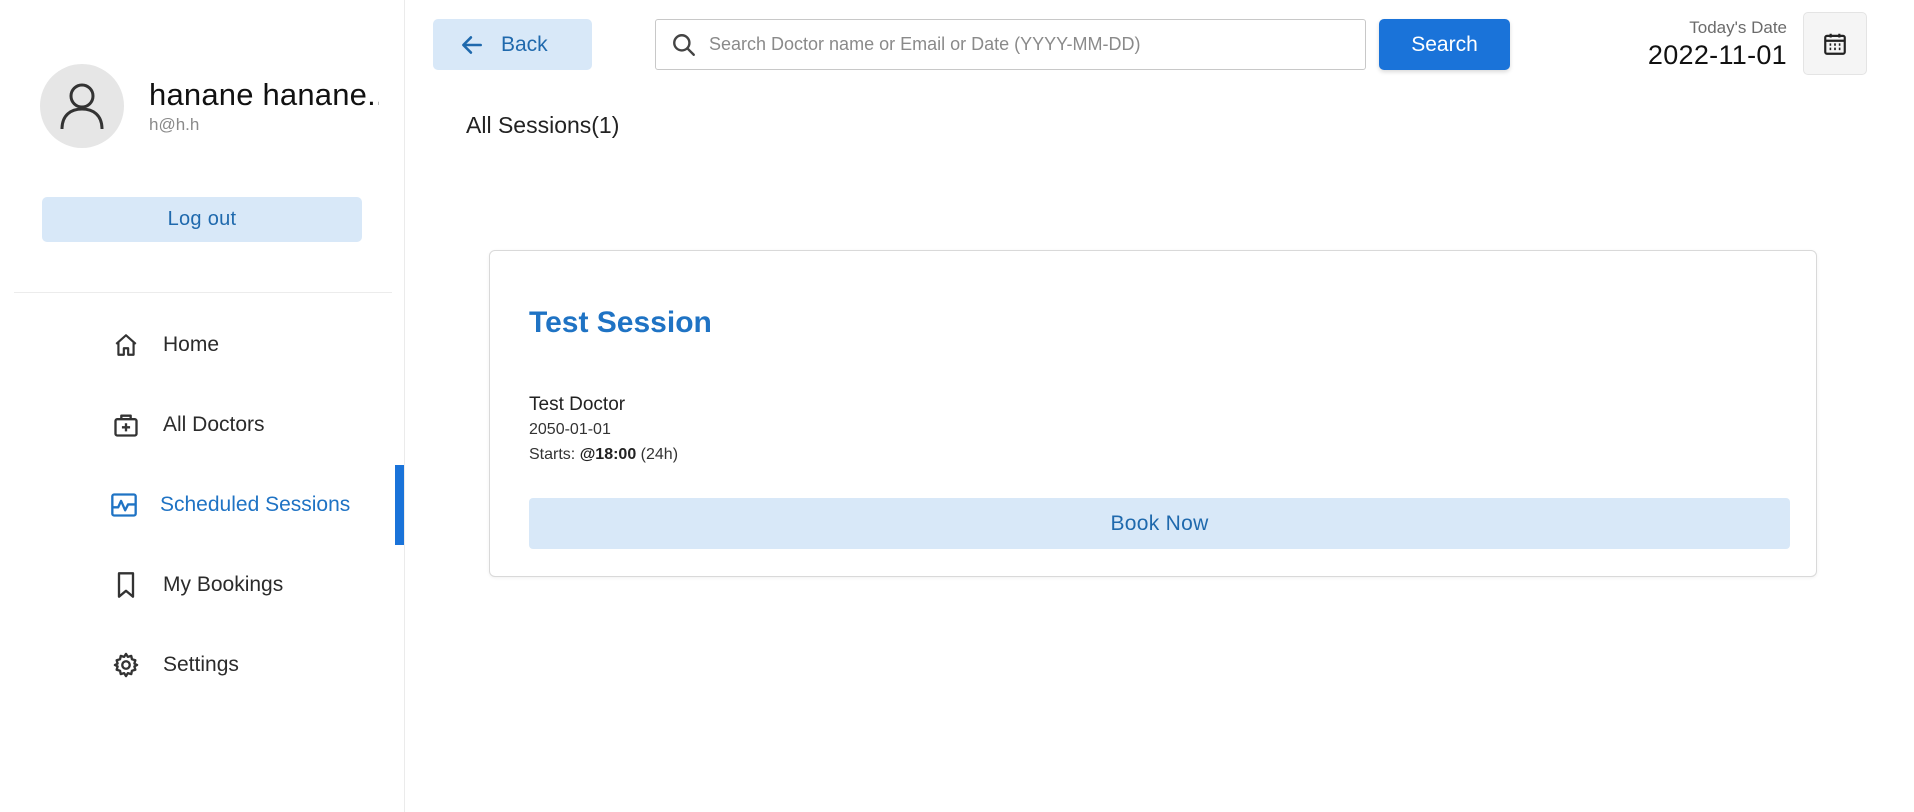 This screenshot has height=812, width=1914. I want to click on sidebar-item-all-doctors: All Doctors, so click(202, 425).